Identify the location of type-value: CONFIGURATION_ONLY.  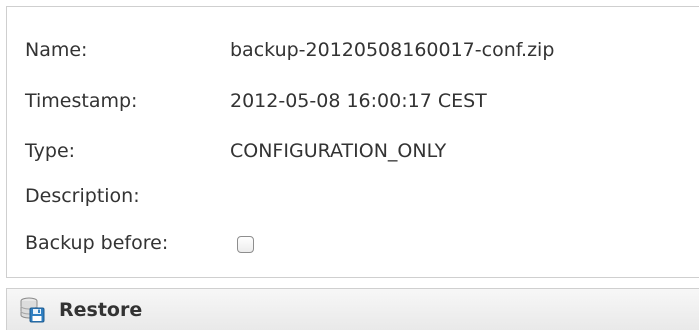
(338, 151).